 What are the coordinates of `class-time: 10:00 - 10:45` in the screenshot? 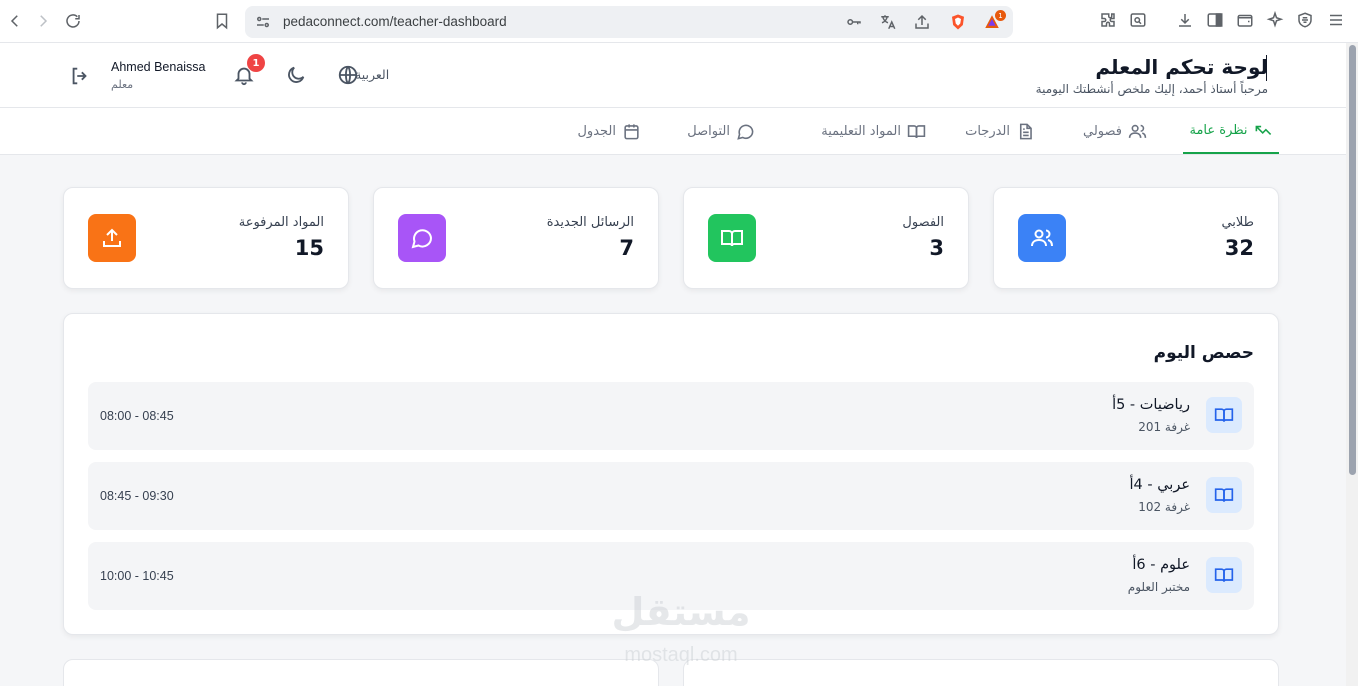 It's located at (137, 576).